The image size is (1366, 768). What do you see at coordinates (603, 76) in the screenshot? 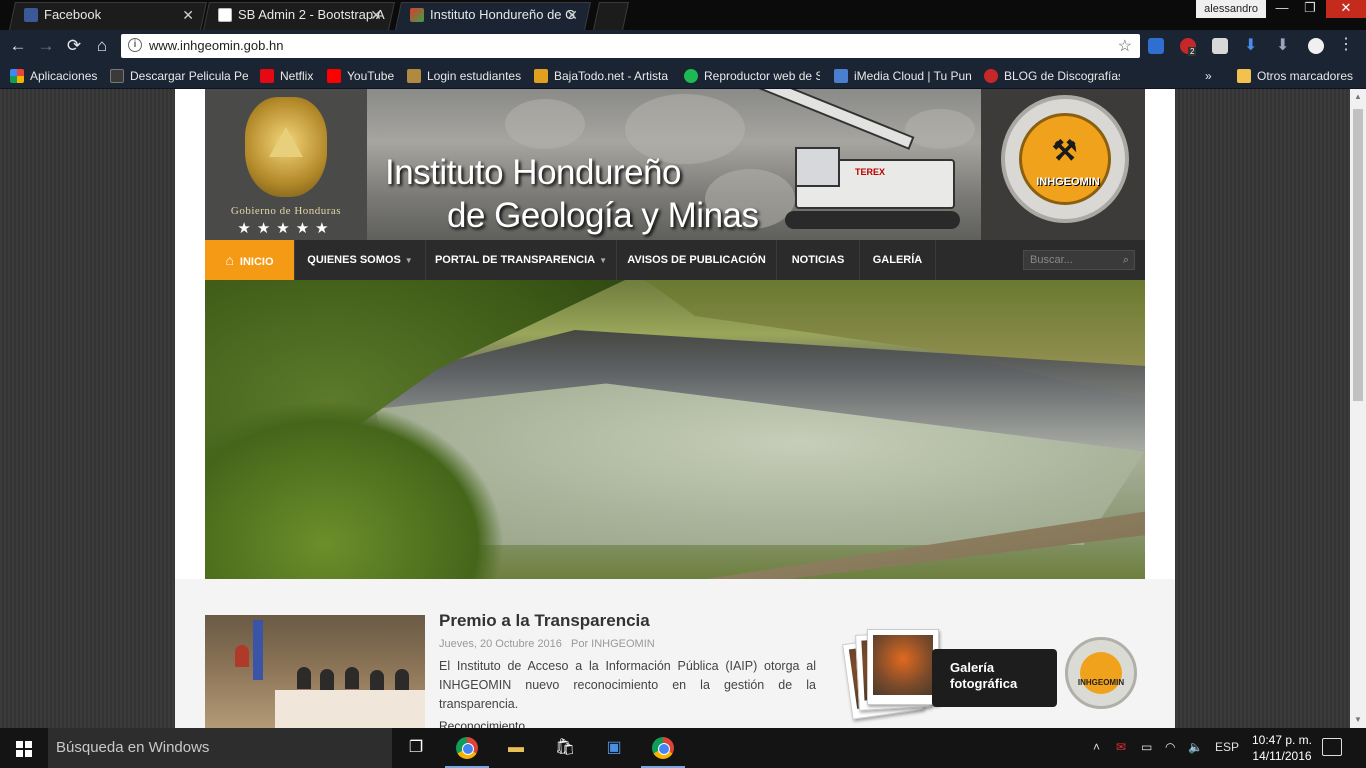
I see `bookmark-item: BajaTodo.net - Artista` at bounding box center [603, 76].